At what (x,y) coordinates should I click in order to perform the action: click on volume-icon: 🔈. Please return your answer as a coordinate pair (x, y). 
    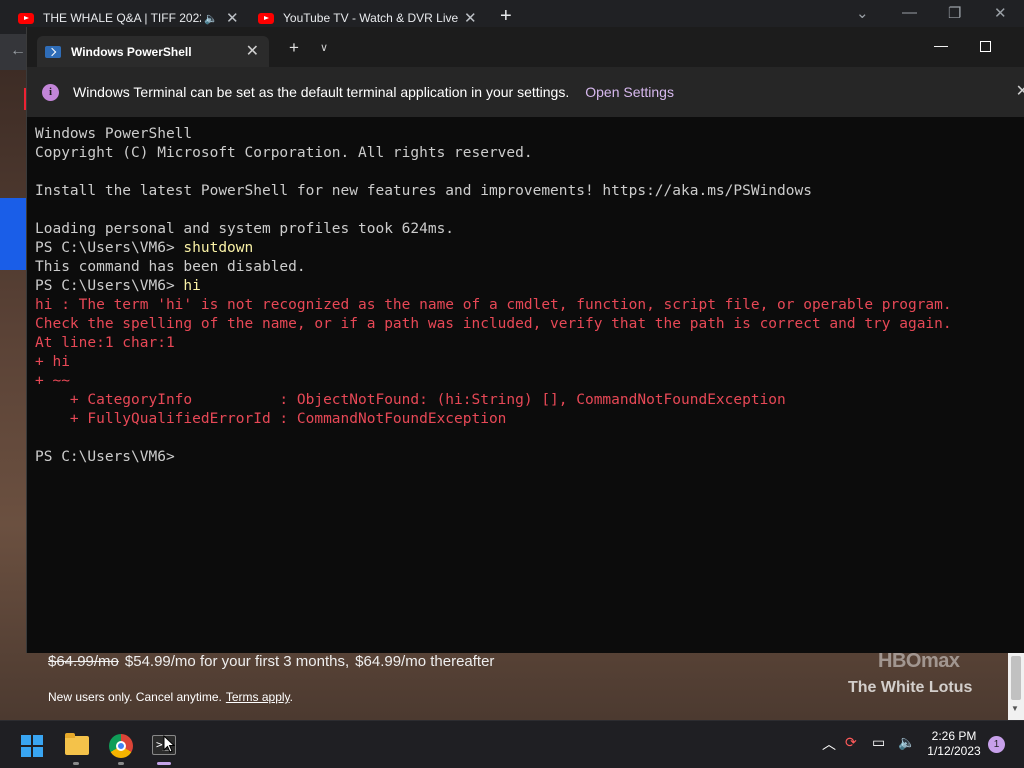
    Looking at the image, I should click on (906, 742).